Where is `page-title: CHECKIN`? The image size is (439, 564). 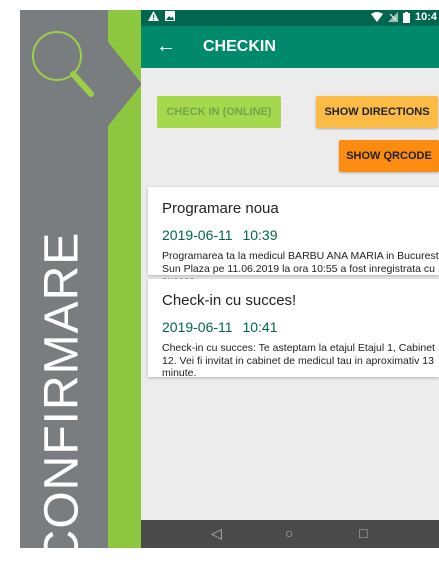
page-title: CHECKIN is located at coordinates (239, 46).